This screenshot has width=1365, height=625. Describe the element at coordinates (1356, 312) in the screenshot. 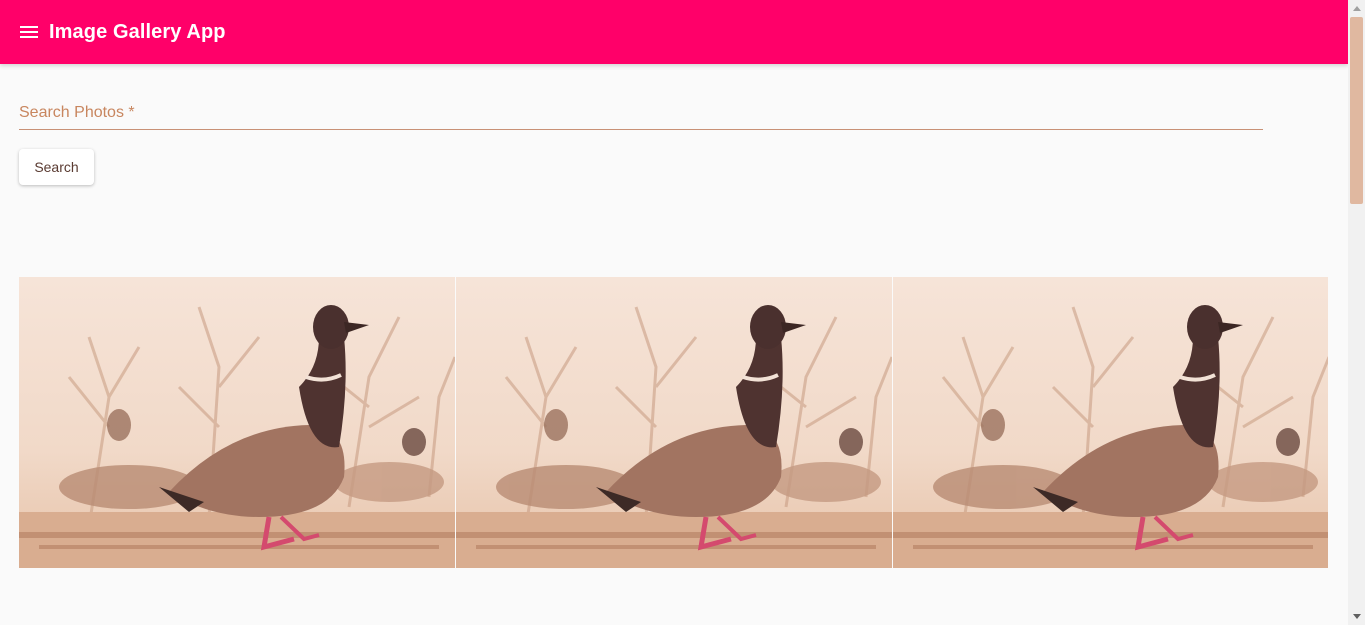

I see `vertical-scrollbar` at that location.